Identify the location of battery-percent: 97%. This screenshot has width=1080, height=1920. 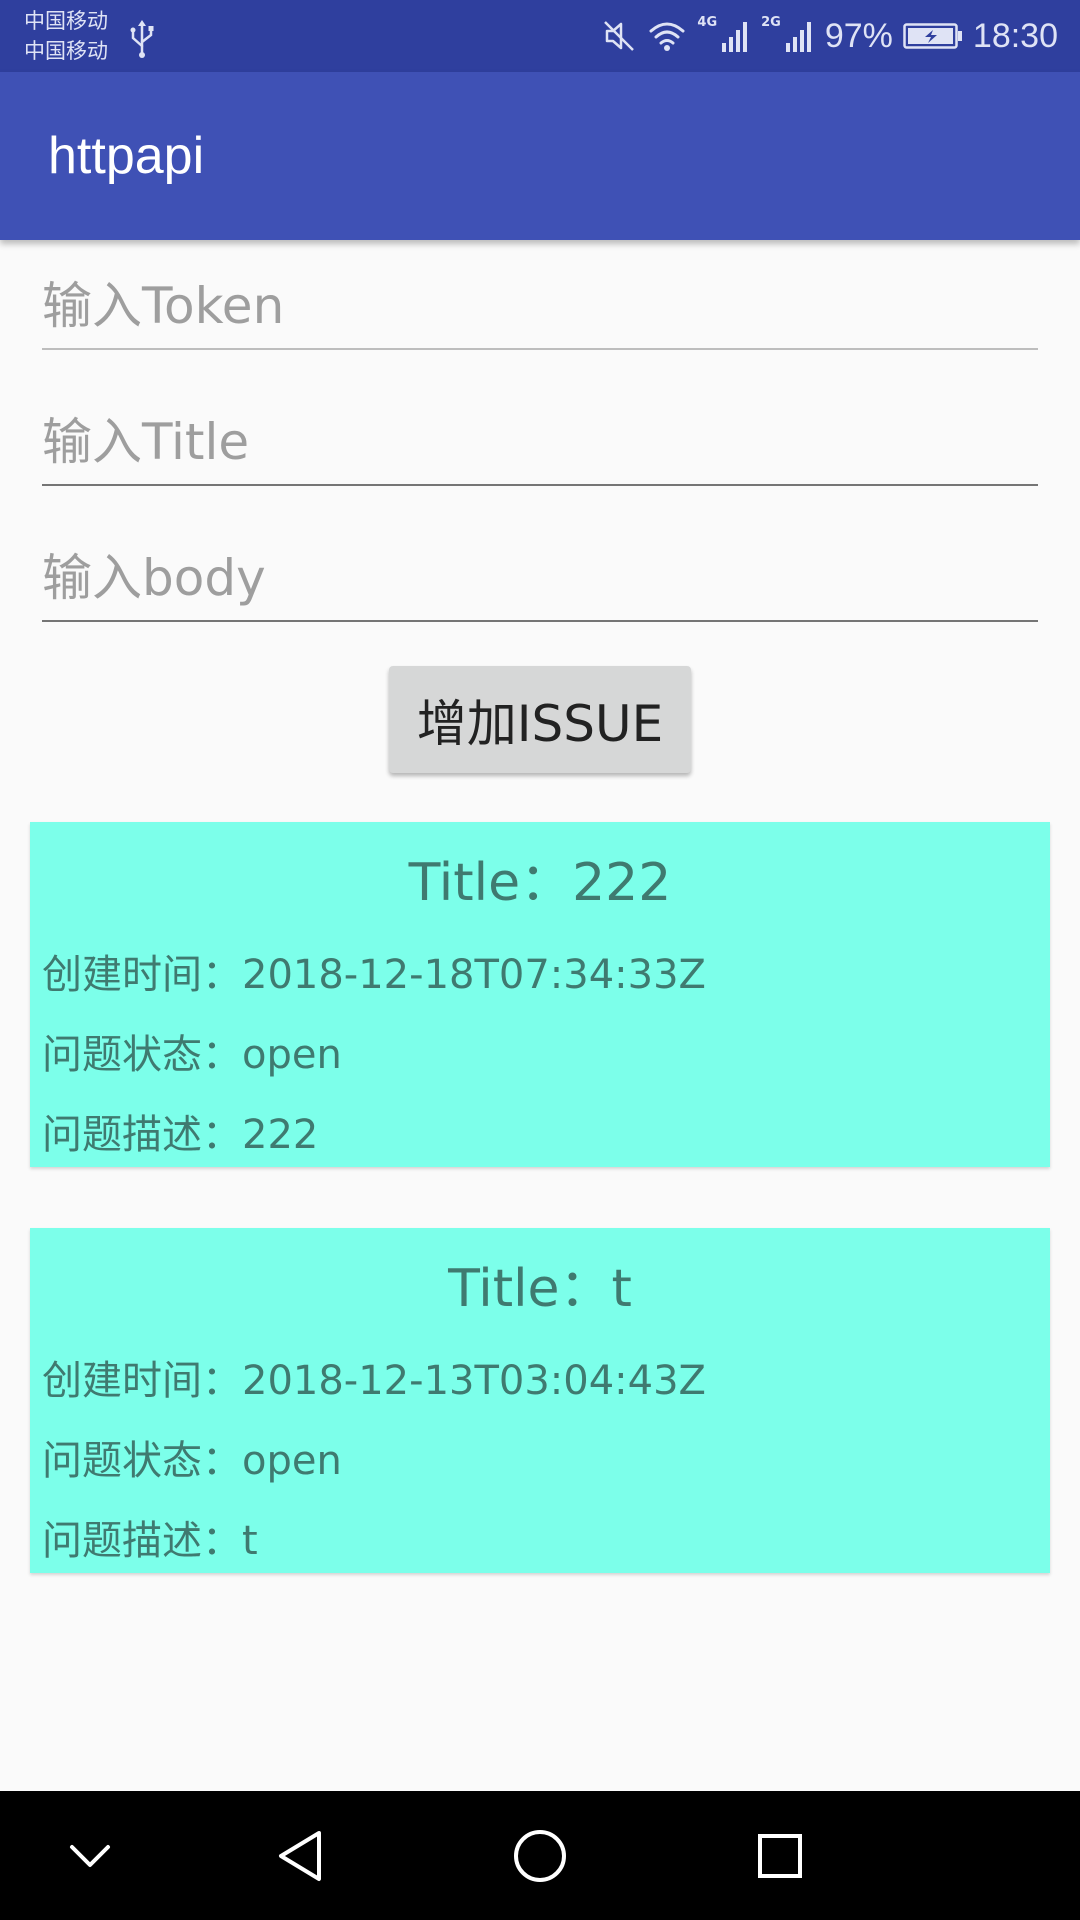
(858, 35).